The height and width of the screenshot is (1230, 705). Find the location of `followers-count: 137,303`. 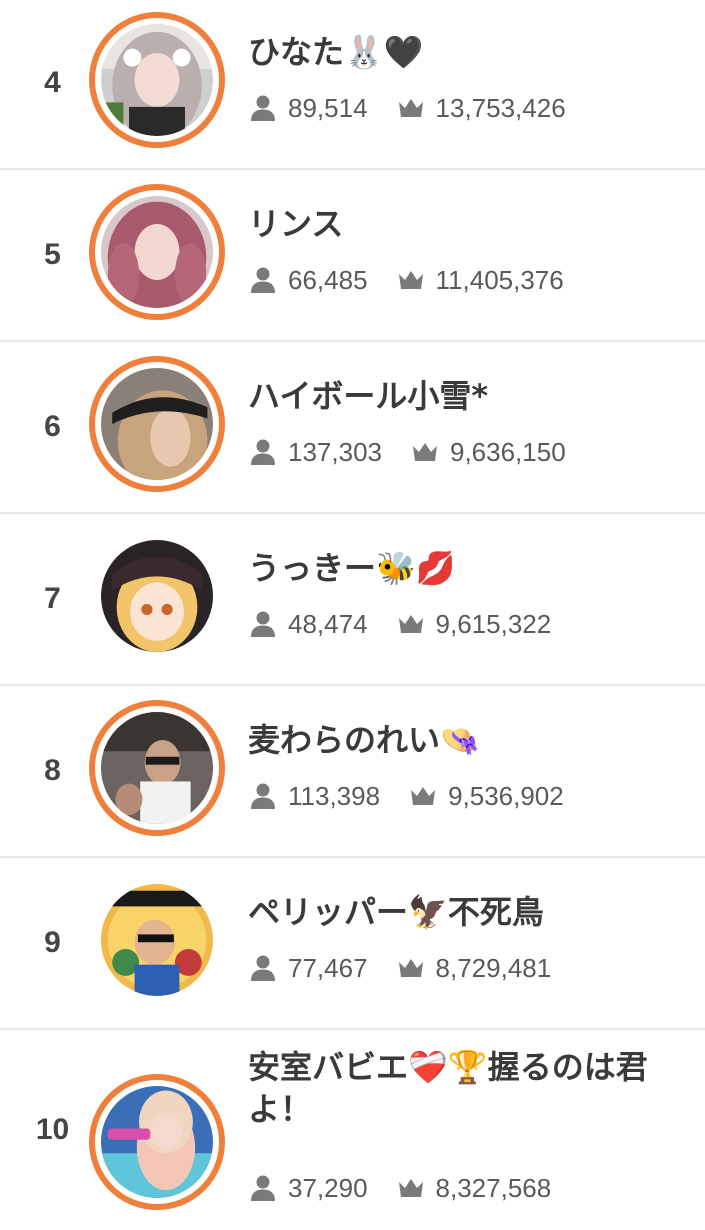

followers-count: 137,303 is located at coordinates (335, 451).